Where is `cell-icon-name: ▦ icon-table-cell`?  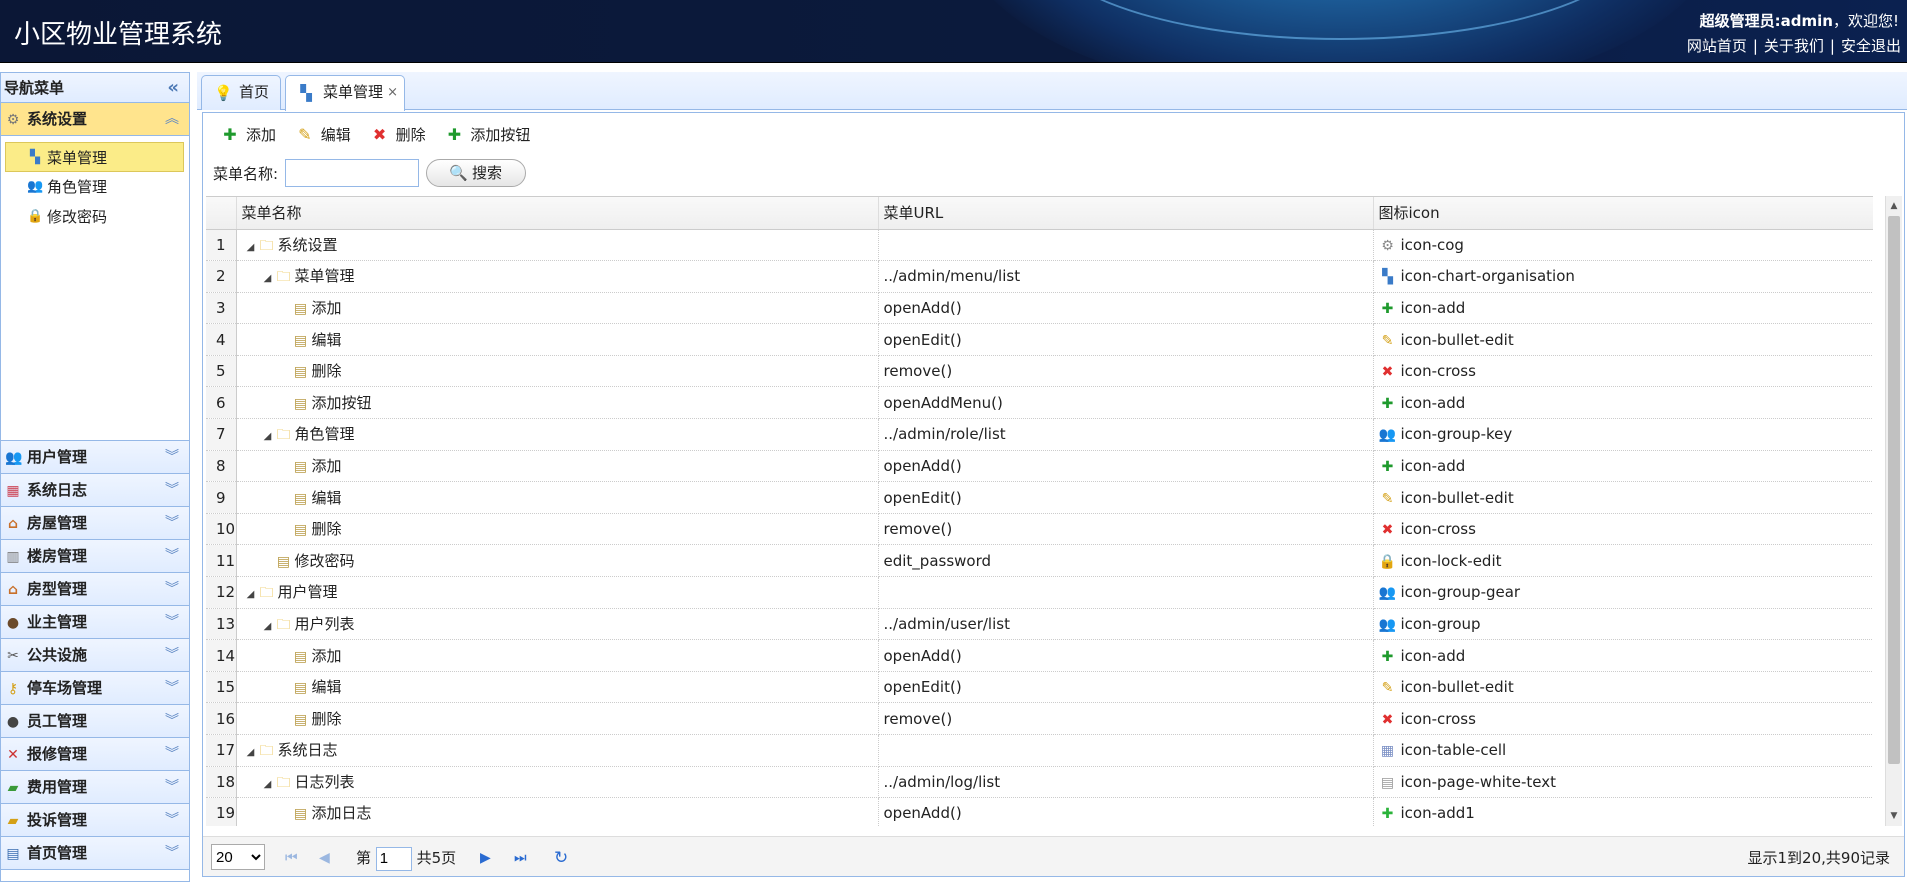
cell-icon-name: ▦ icon-table-cell is located at coordinates (1623, 750).